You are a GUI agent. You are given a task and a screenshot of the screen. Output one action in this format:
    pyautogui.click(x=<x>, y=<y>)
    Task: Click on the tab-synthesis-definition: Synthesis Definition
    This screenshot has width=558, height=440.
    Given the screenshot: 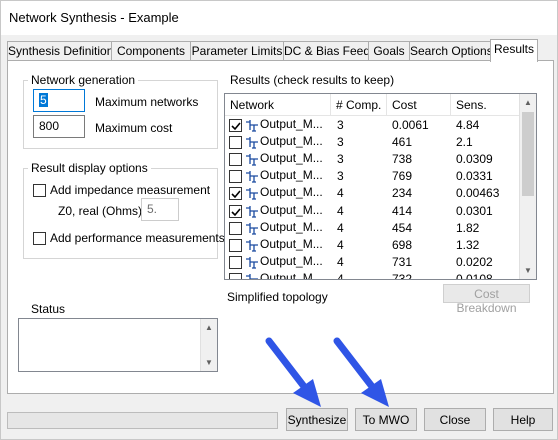 What is the action you would take?
    pyautogui.click(x=60, y=51)
    